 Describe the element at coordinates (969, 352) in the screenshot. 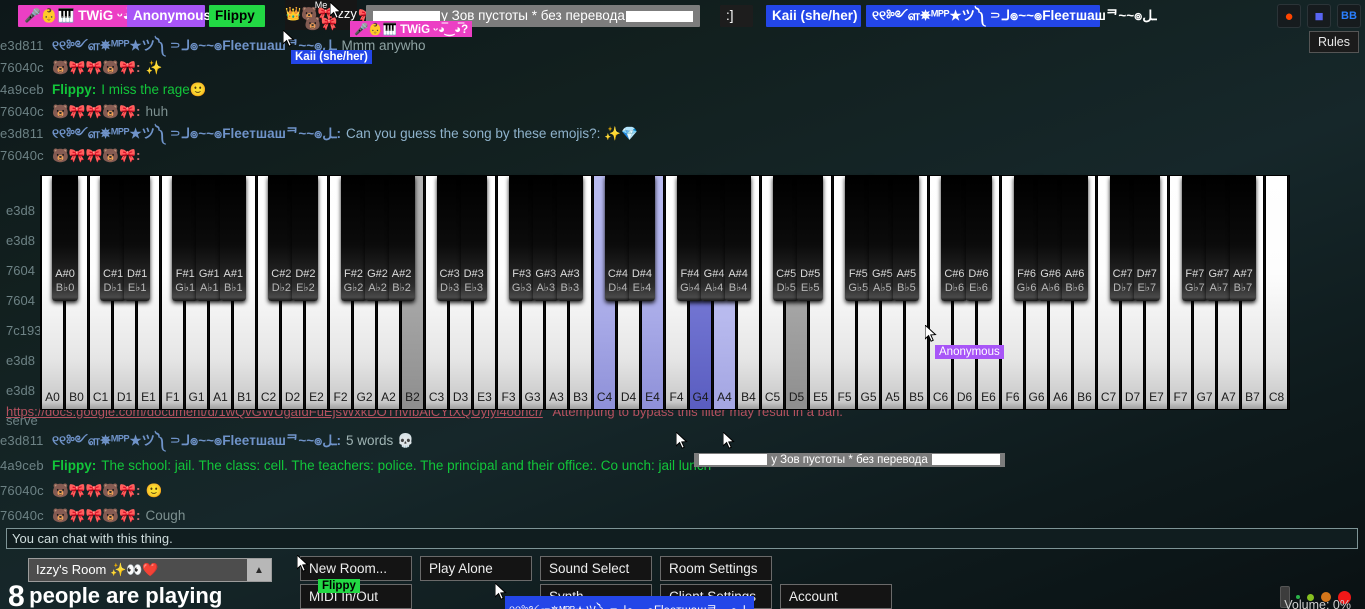

I see `cursor-nametag: Anonymous` at that location.